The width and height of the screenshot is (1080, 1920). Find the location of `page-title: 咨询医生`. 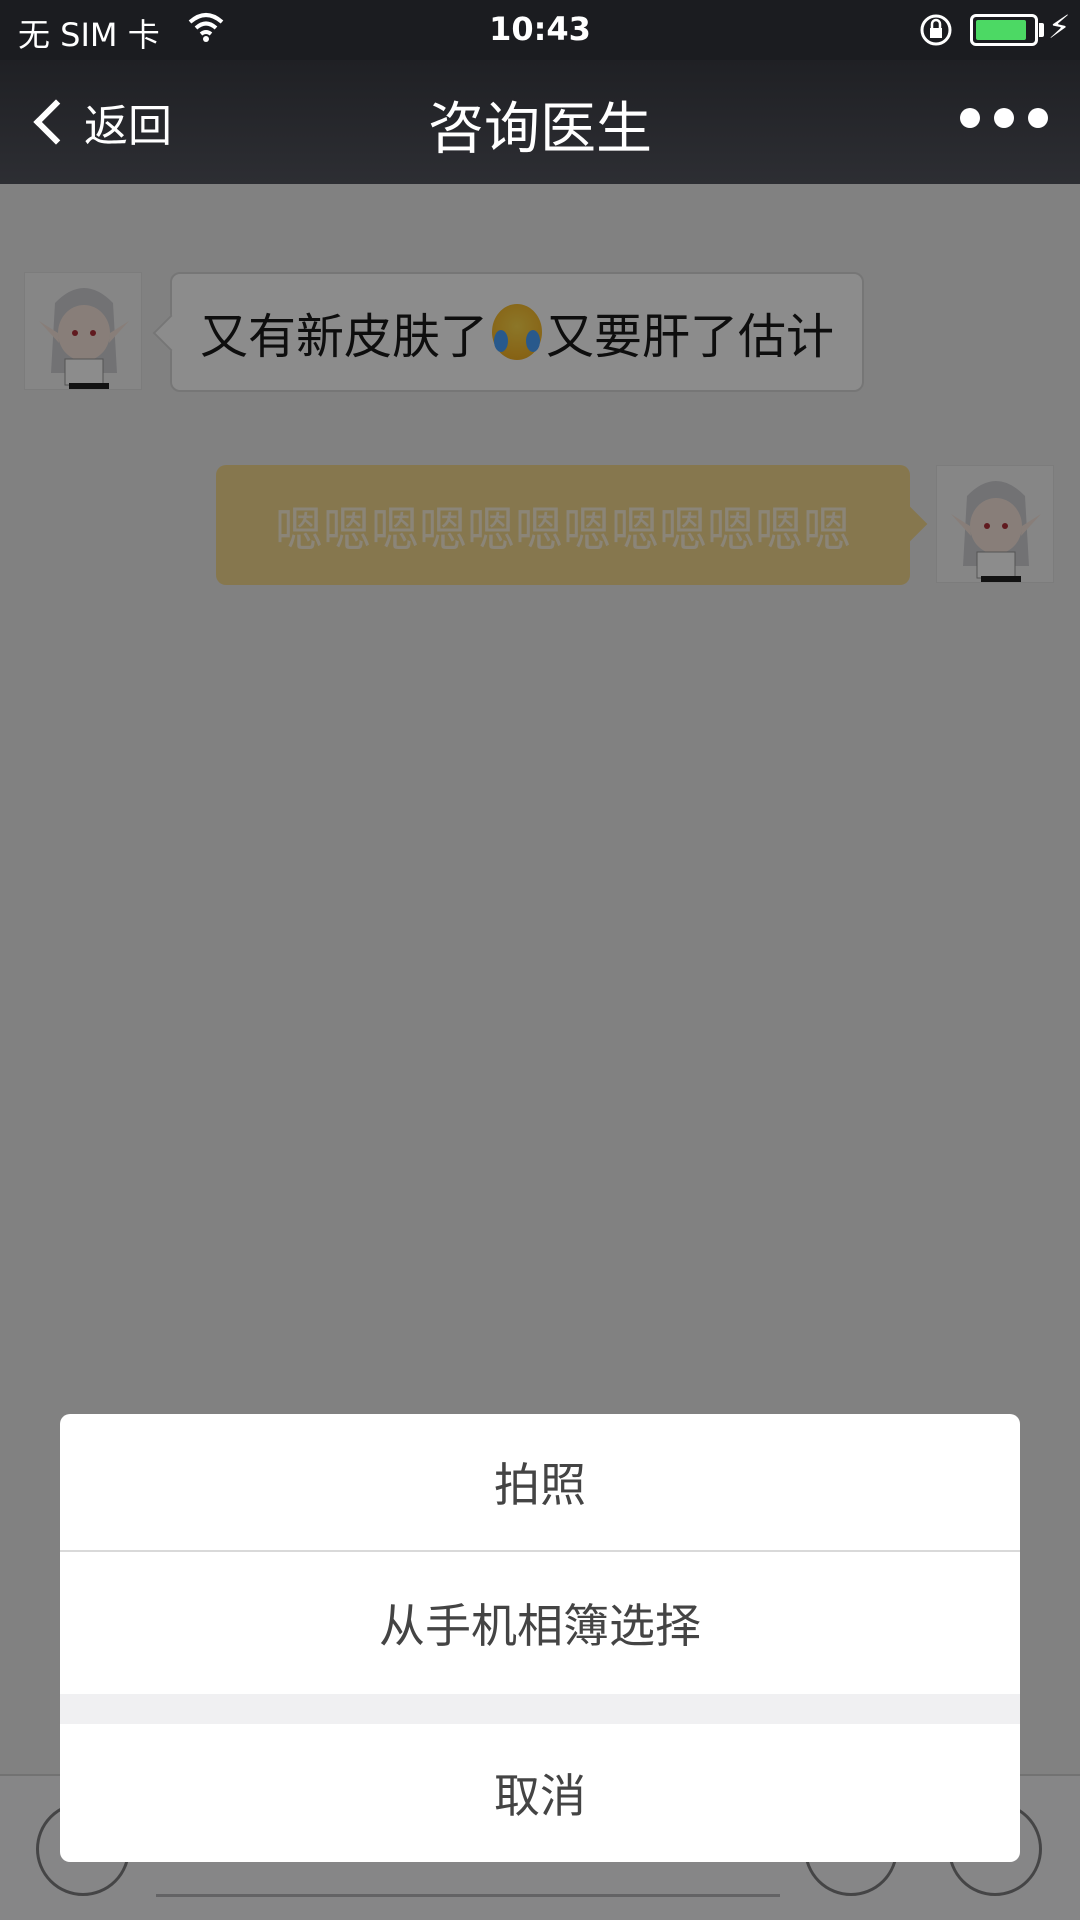

page-title: 咨询医生 is located at coordinates (540, 129).